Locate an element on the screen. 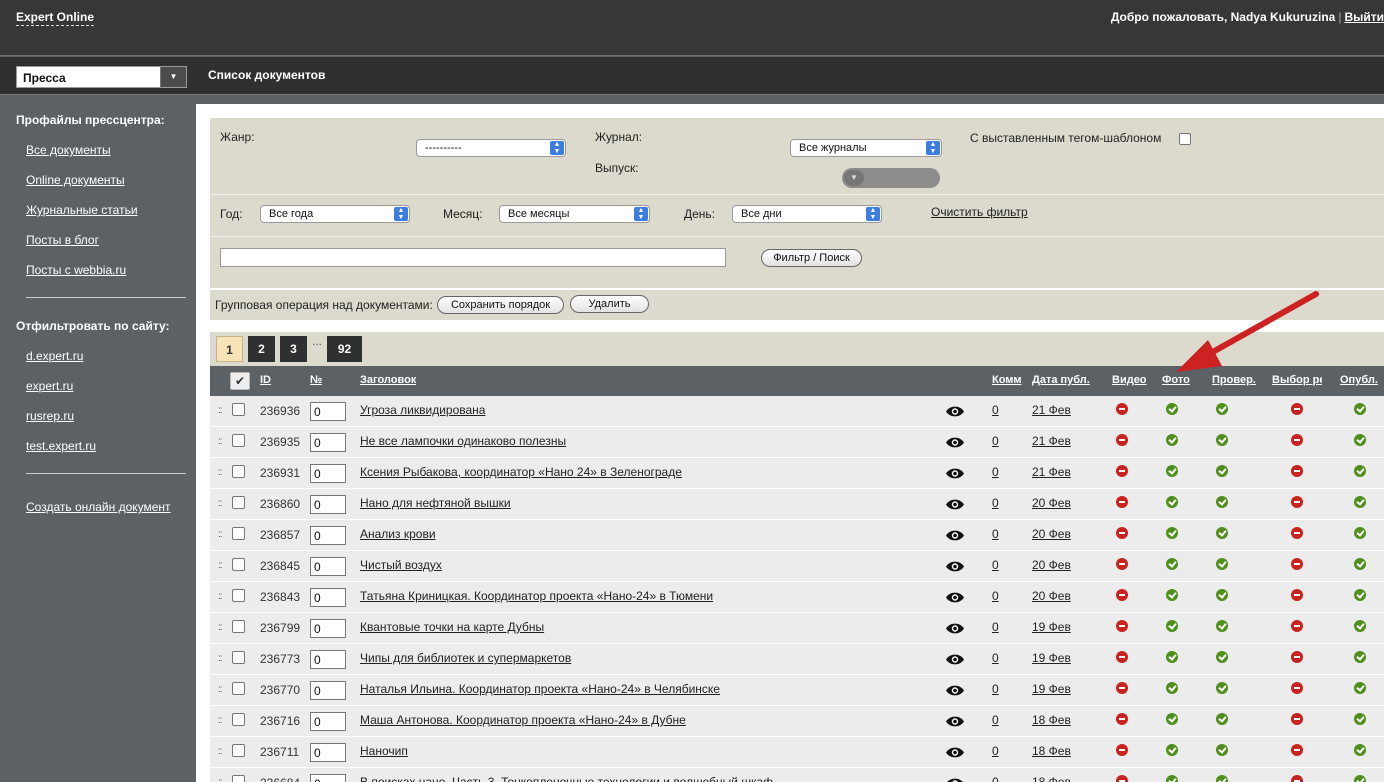 The image size is (1384, 782). sidebar-item-site-test-expert: test.expert.ru is located at coordinates (61, 446).